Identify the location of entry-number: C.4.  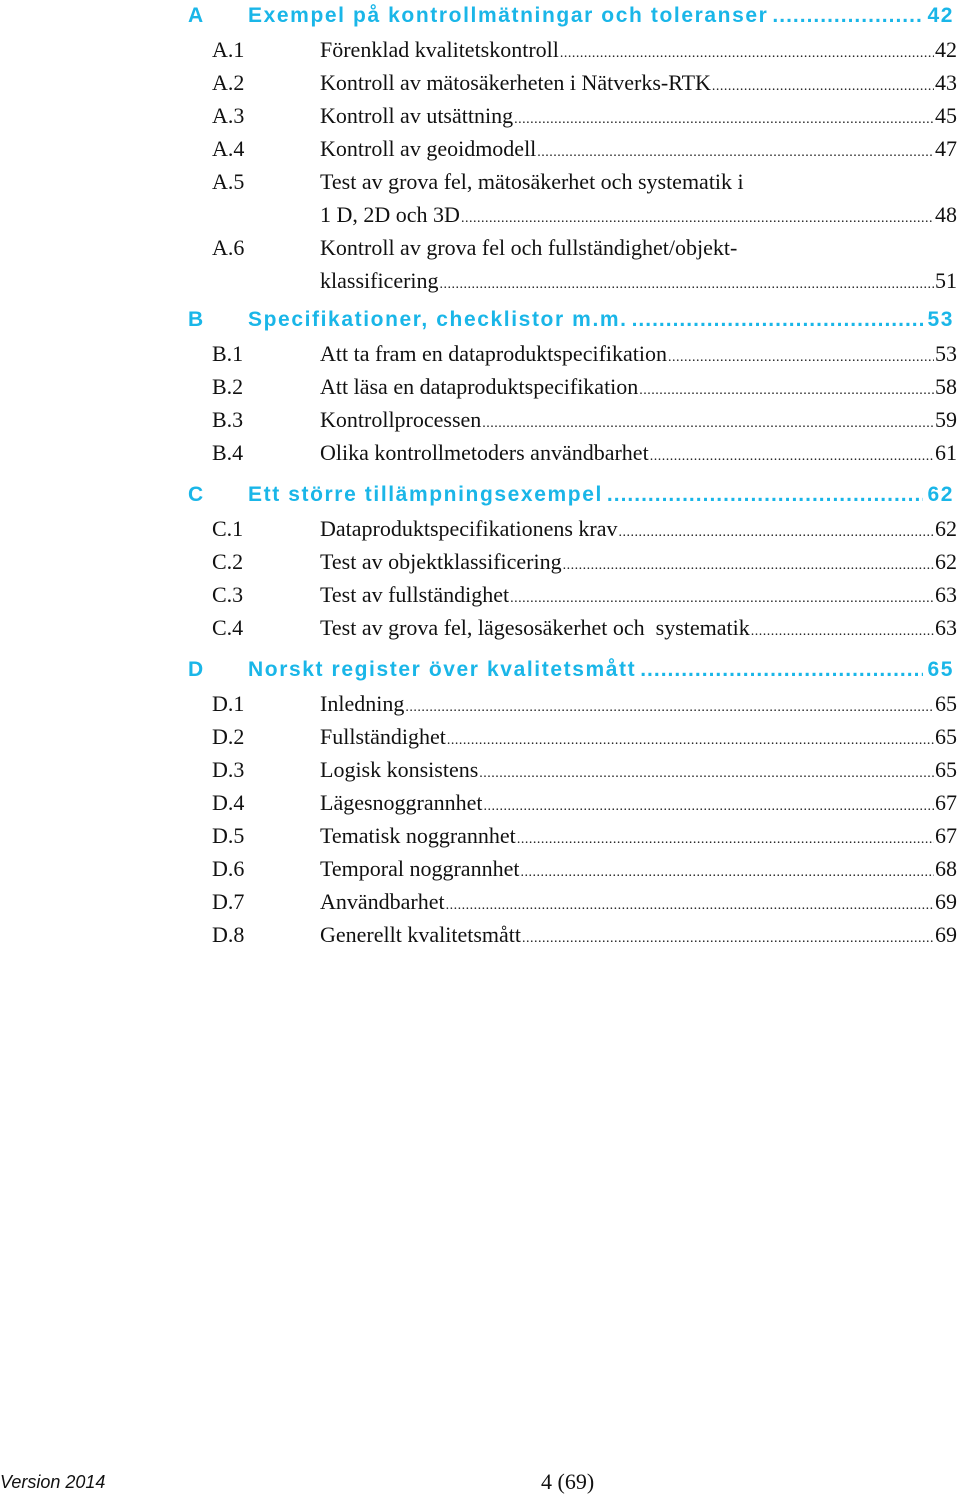
(228, 627).